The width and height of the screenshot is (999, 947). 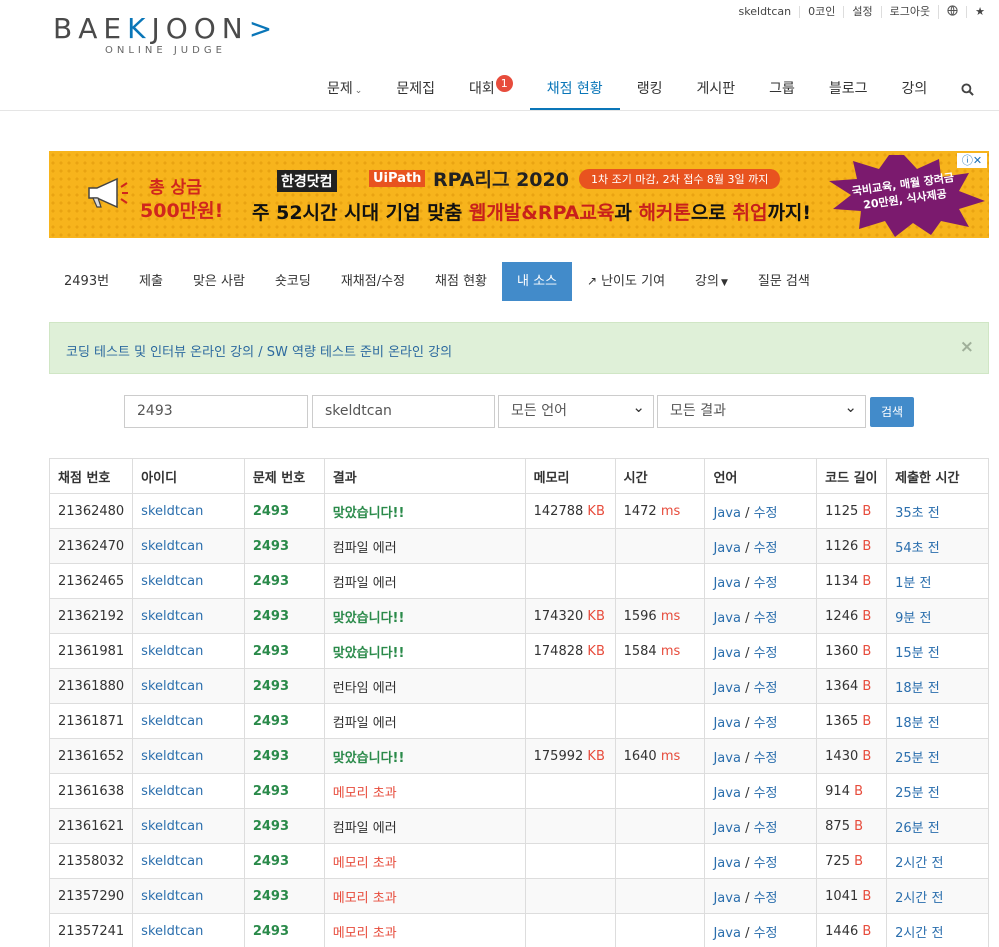 I want to click on nav-contest: 대회 1, so click(x=491, y=89).